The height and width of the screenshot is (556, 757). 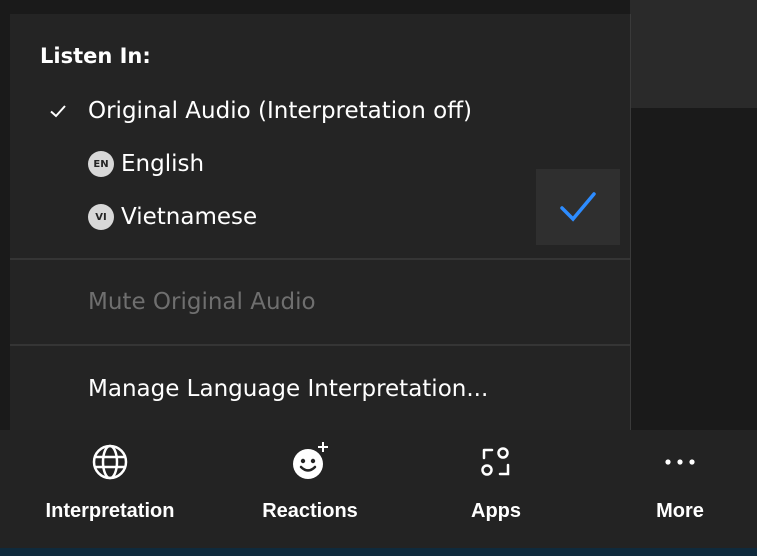 What do you see at coordinates (202, 302) in the screenshot?
I see `menu-item-label: Mute Original Audio` at bounding box center [202, 302].